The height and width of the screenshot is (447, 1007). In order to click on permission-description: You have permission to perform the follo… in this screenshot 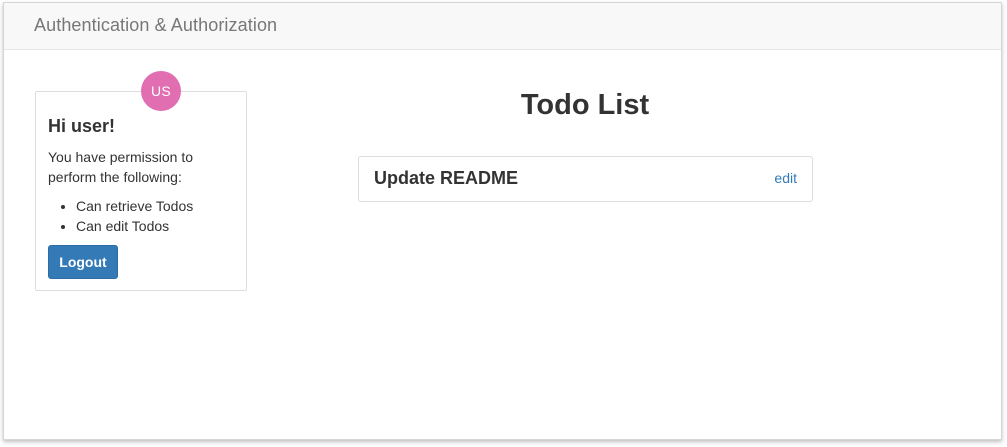, I will do `click(121, 167)`.